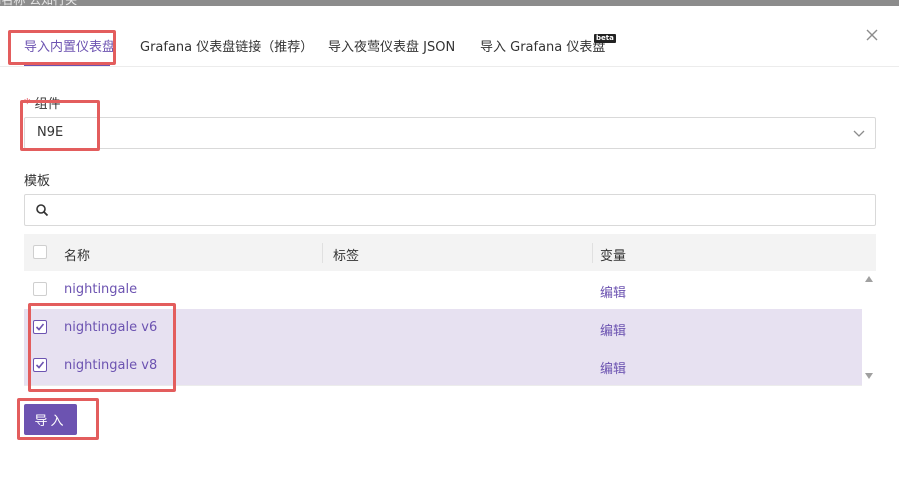 The width and height of the screenshot is (899, 477). I want to click on tab-import-builtin: 导入内置仪表盘, so click(69, 45).